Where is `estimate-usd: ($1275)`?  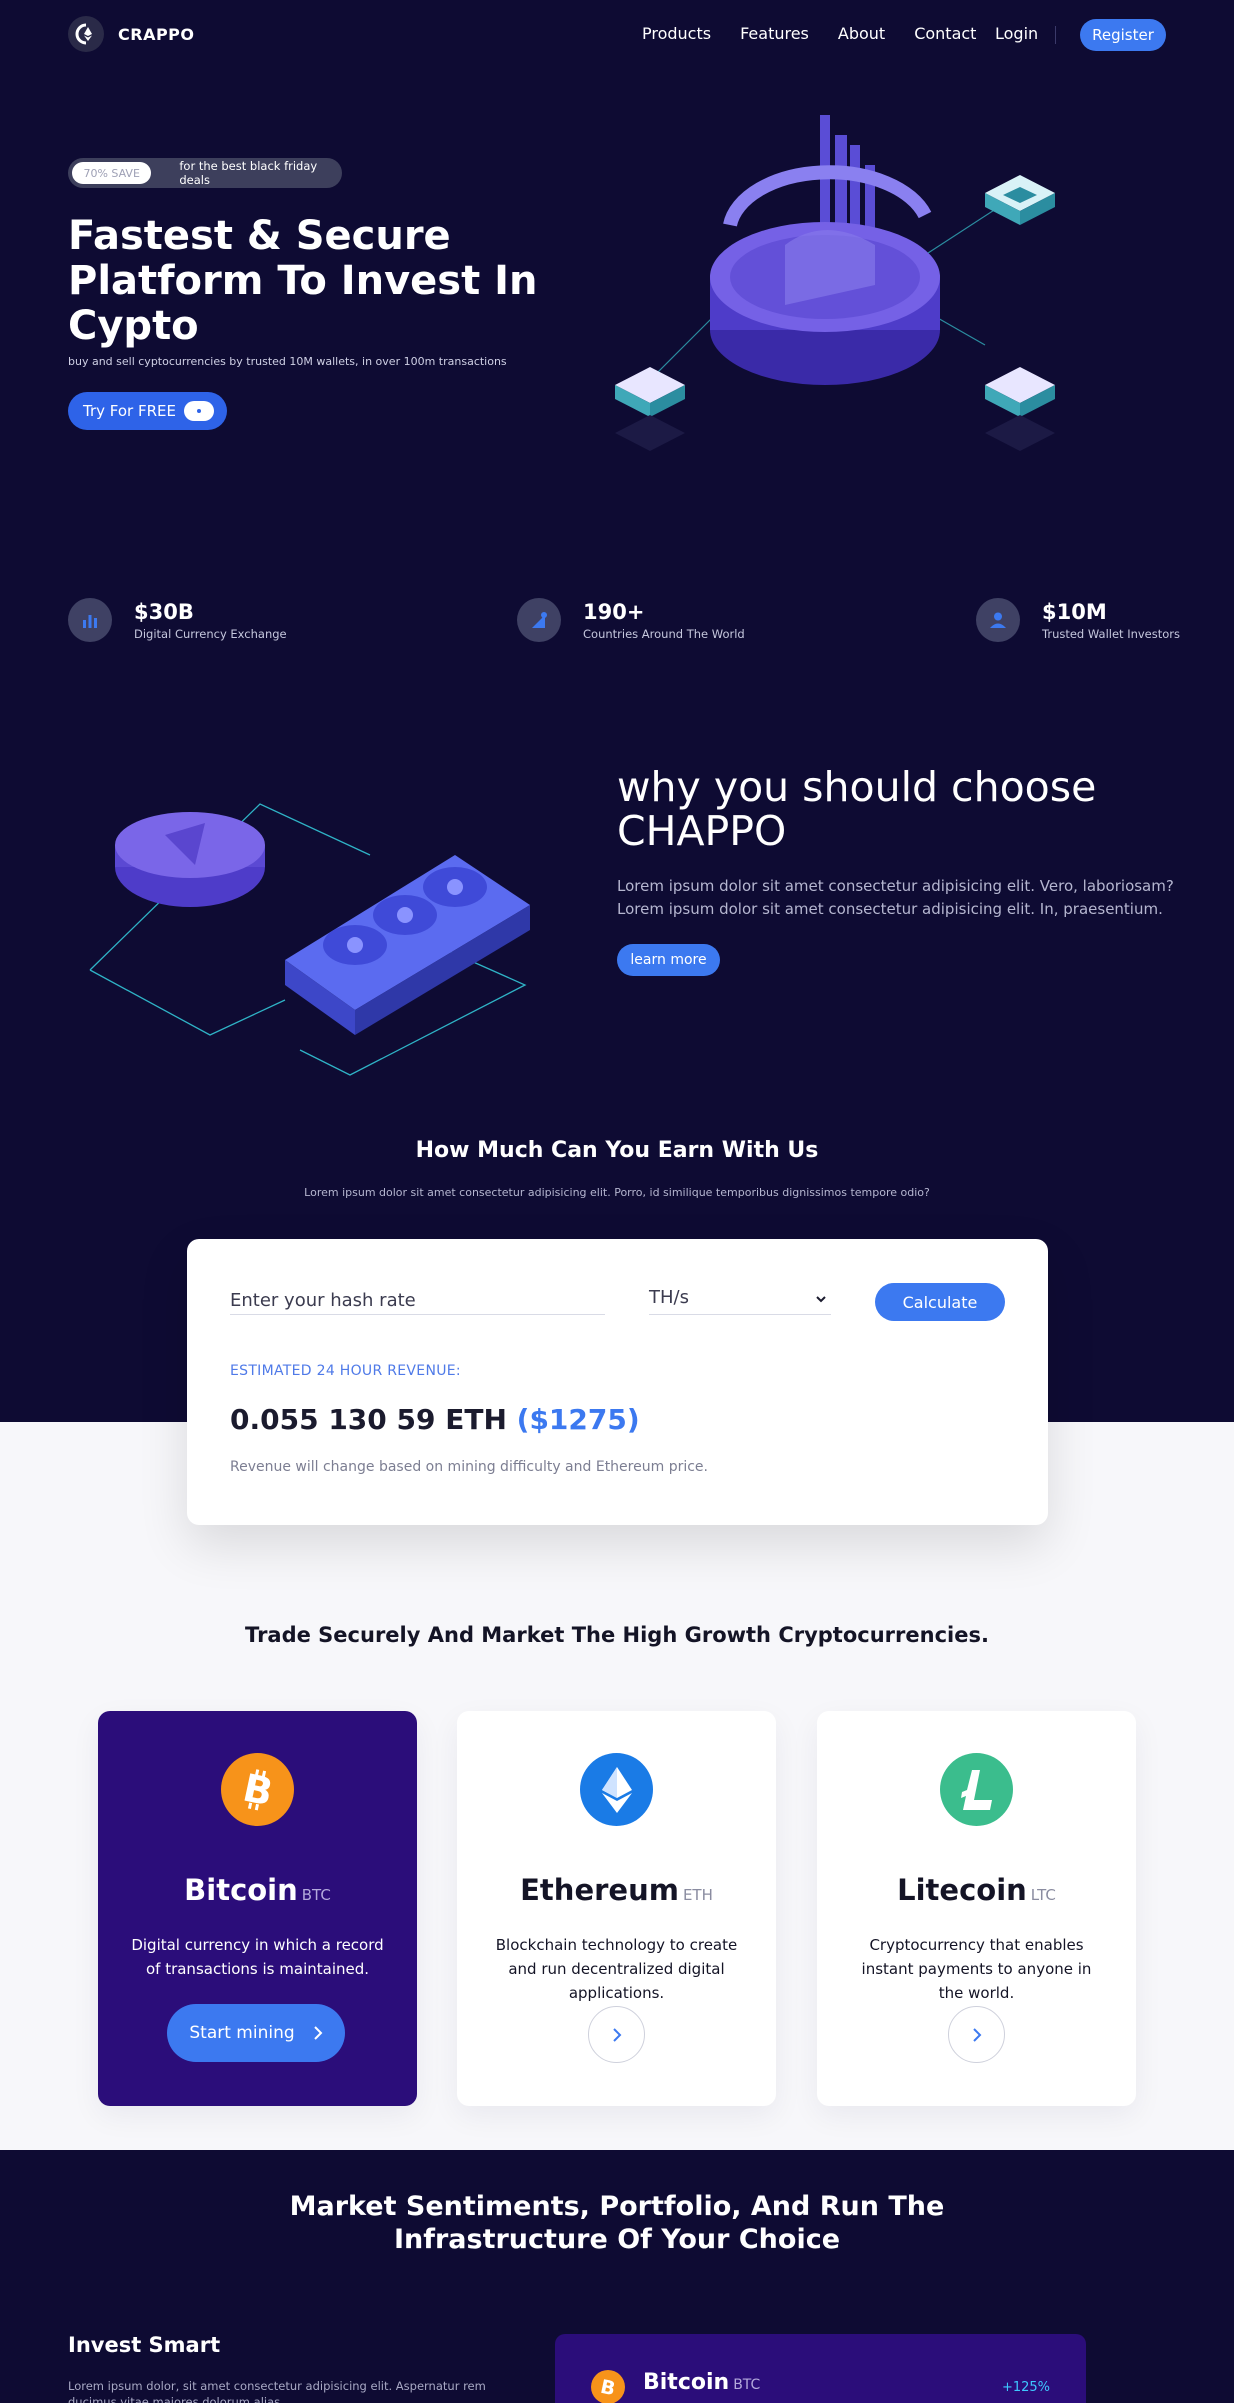 estimate-usd: ($1275) is located at coordinates (578, 1419).